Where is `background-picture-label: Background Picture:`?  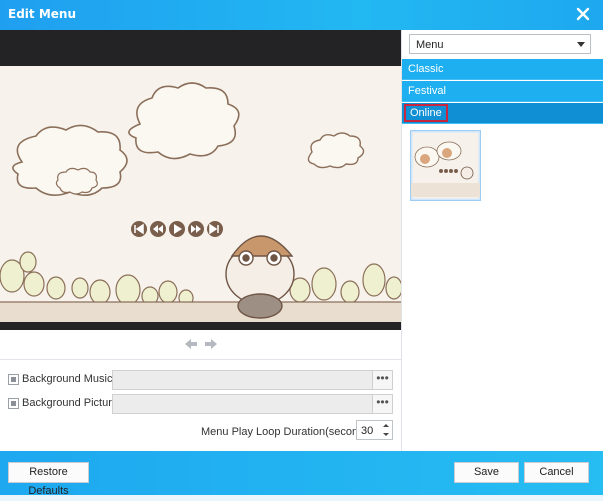 background-picture-label: Background Picture: is located at coordinates (72, 403).